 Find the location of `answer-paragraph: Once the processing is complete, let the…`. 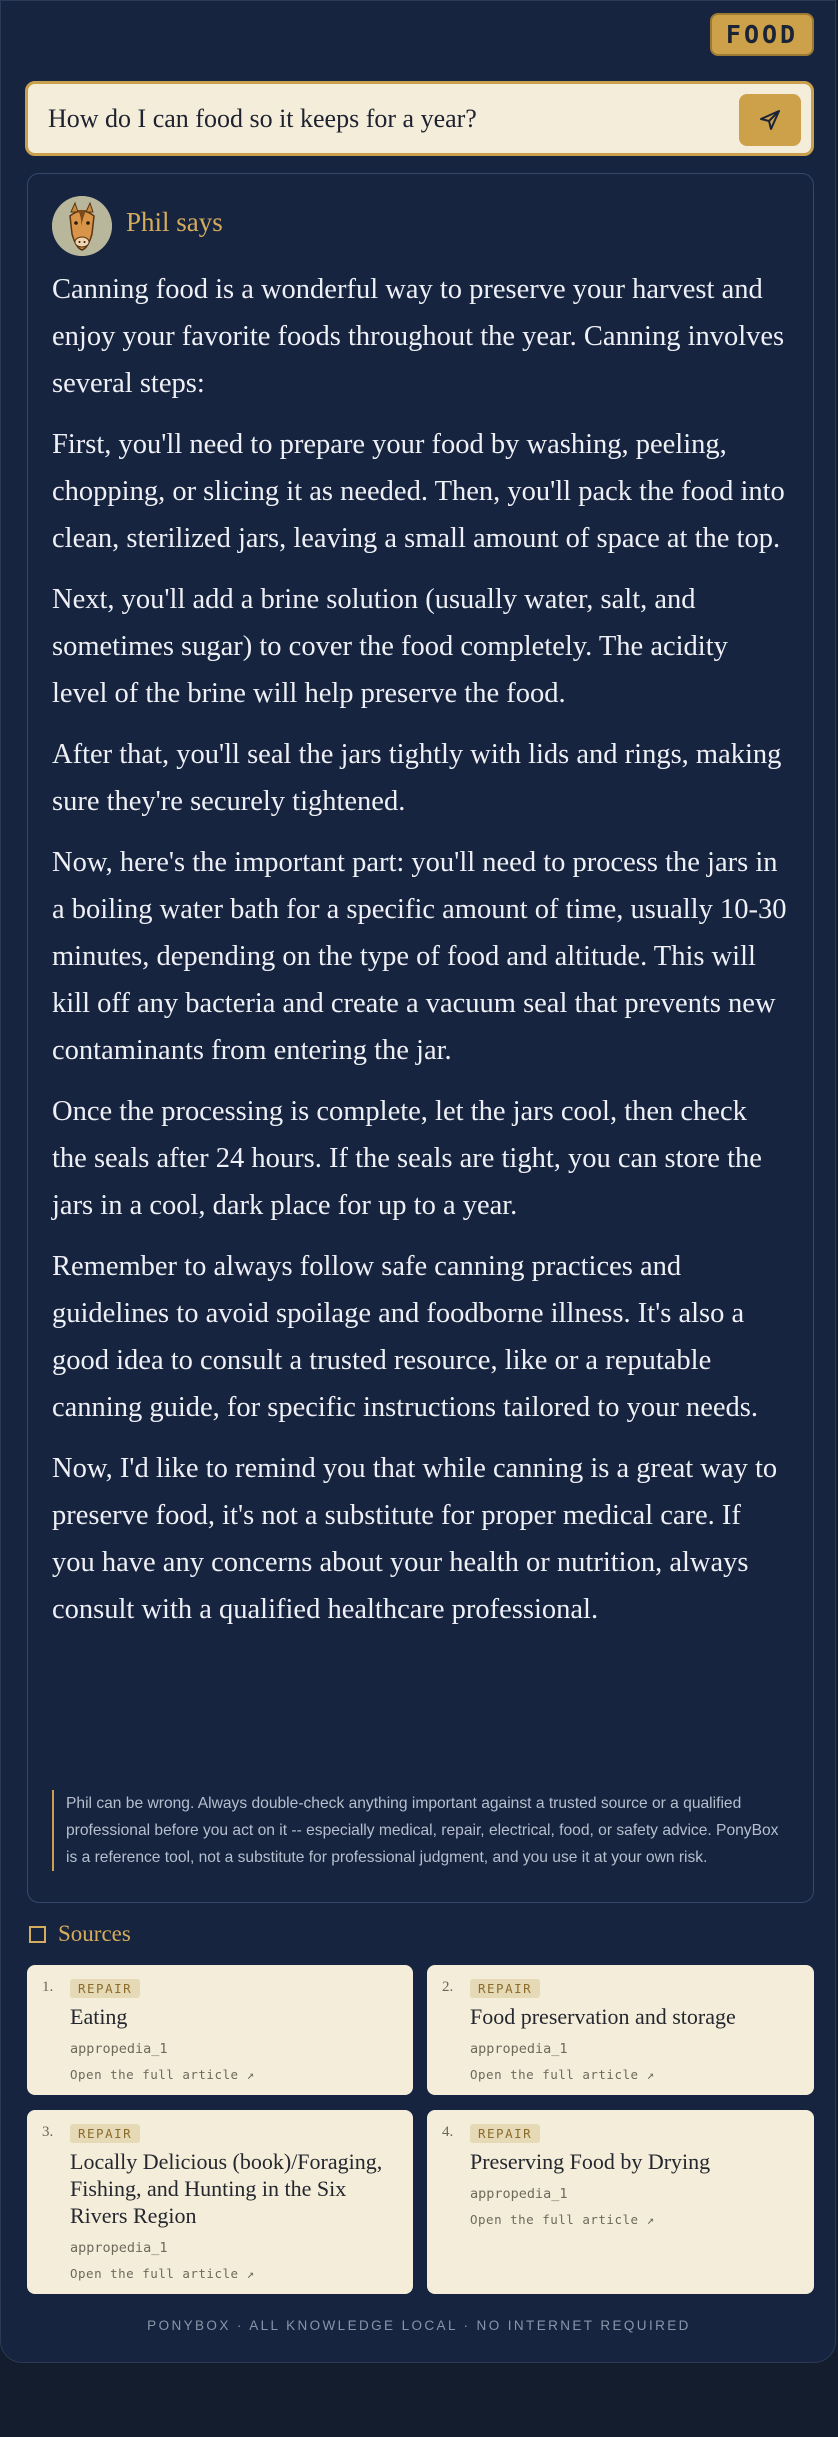

answer-paragraph: Once the processing is complete, let the… is located at coordinates (407, 1158).